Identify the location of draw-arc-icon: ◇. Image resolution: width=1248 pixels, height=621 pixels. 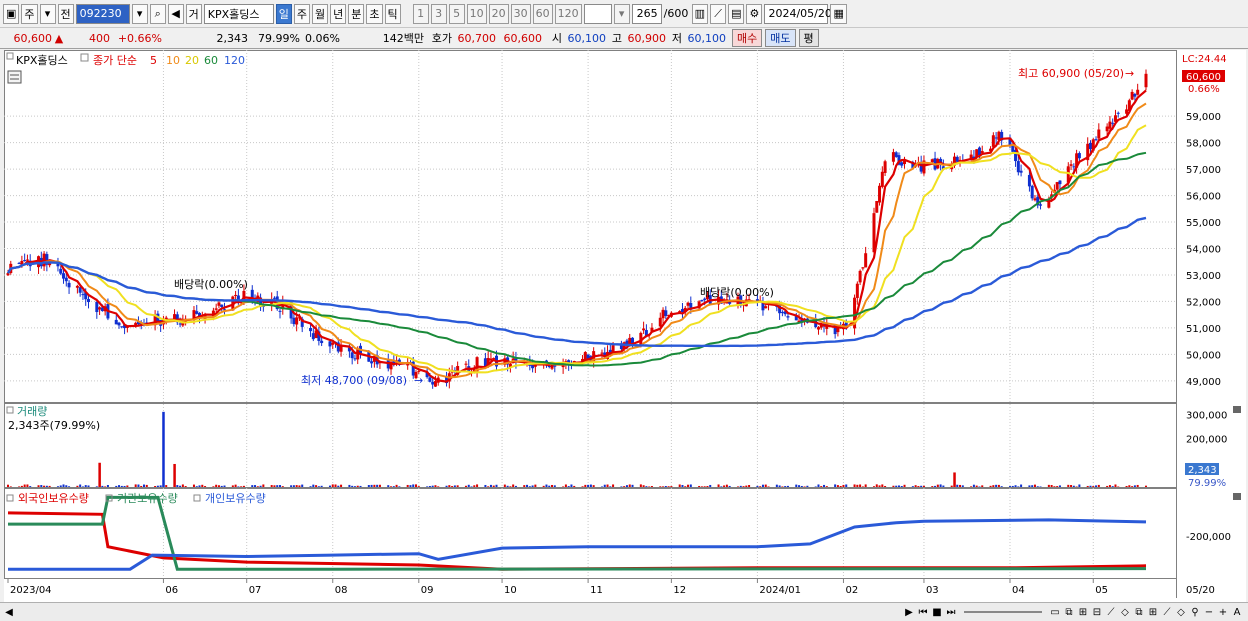
(1181, 612).